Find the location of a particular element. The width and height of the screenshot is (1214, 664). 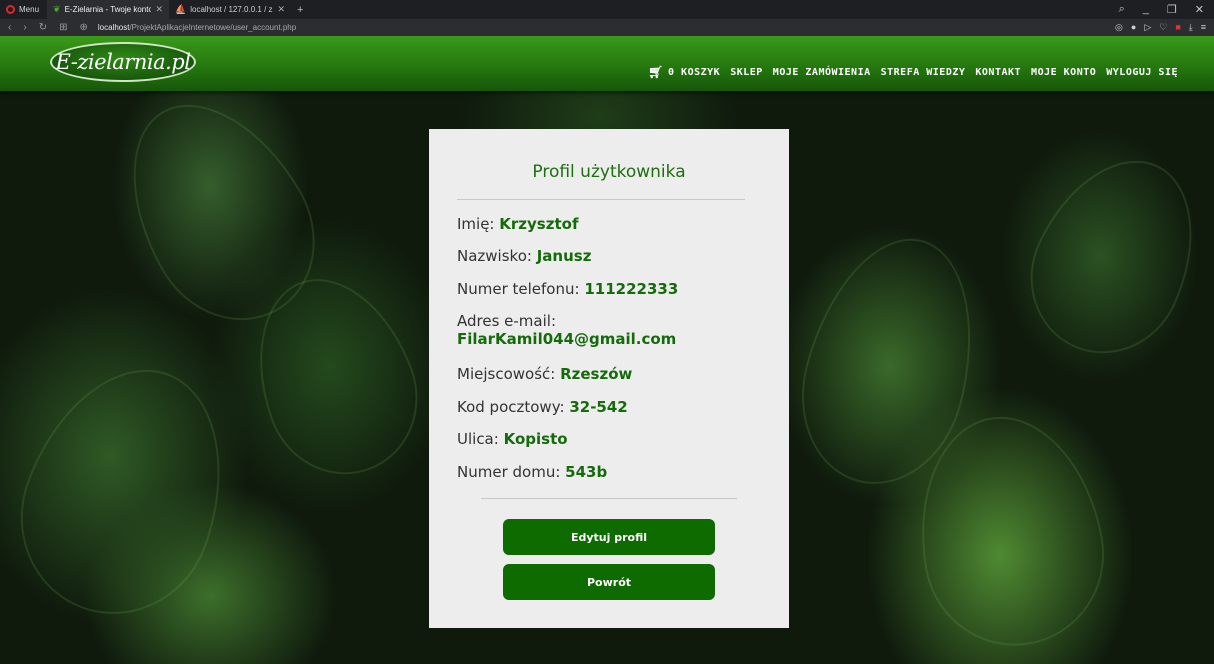

browser-menu-label: Menu is located at coordinates (29, 9).